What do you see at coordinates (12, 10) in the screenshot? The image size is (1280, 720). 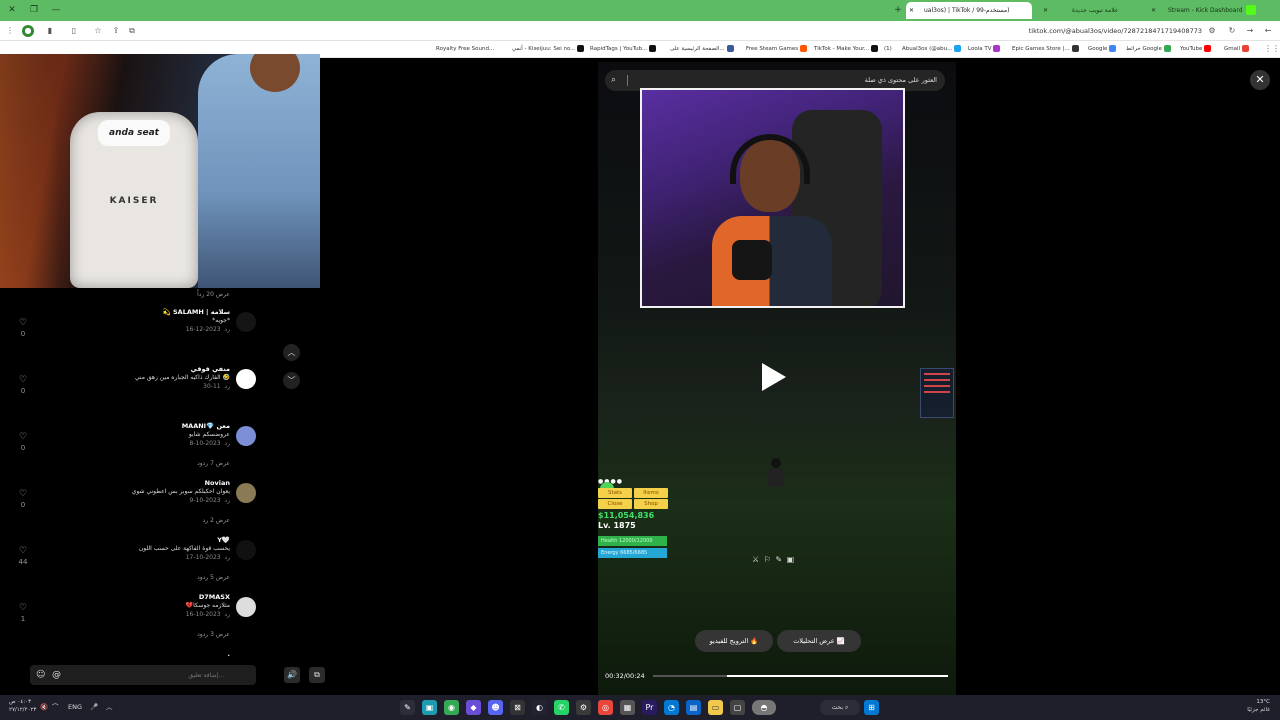 I see `close-window-icon: ✕` at bounding box center [12, 10].